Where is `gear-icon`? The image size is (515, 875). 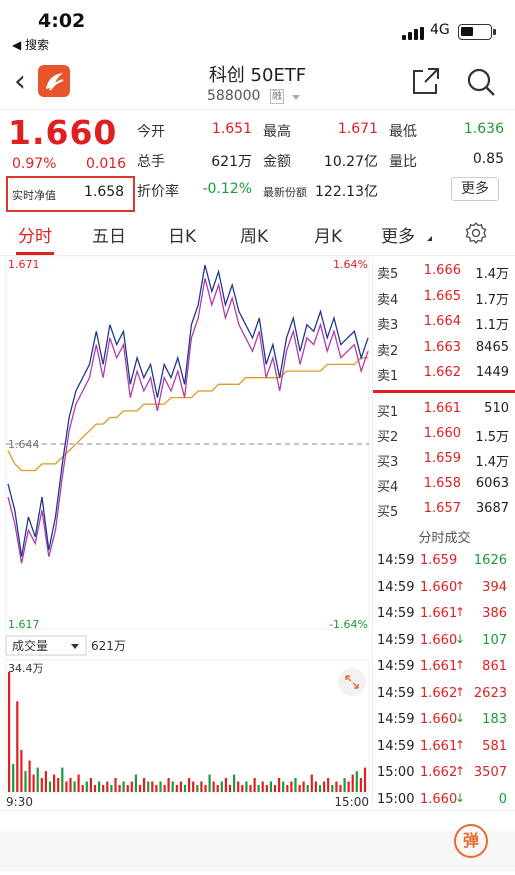 gear-icon is located at coordinates (476, 233).